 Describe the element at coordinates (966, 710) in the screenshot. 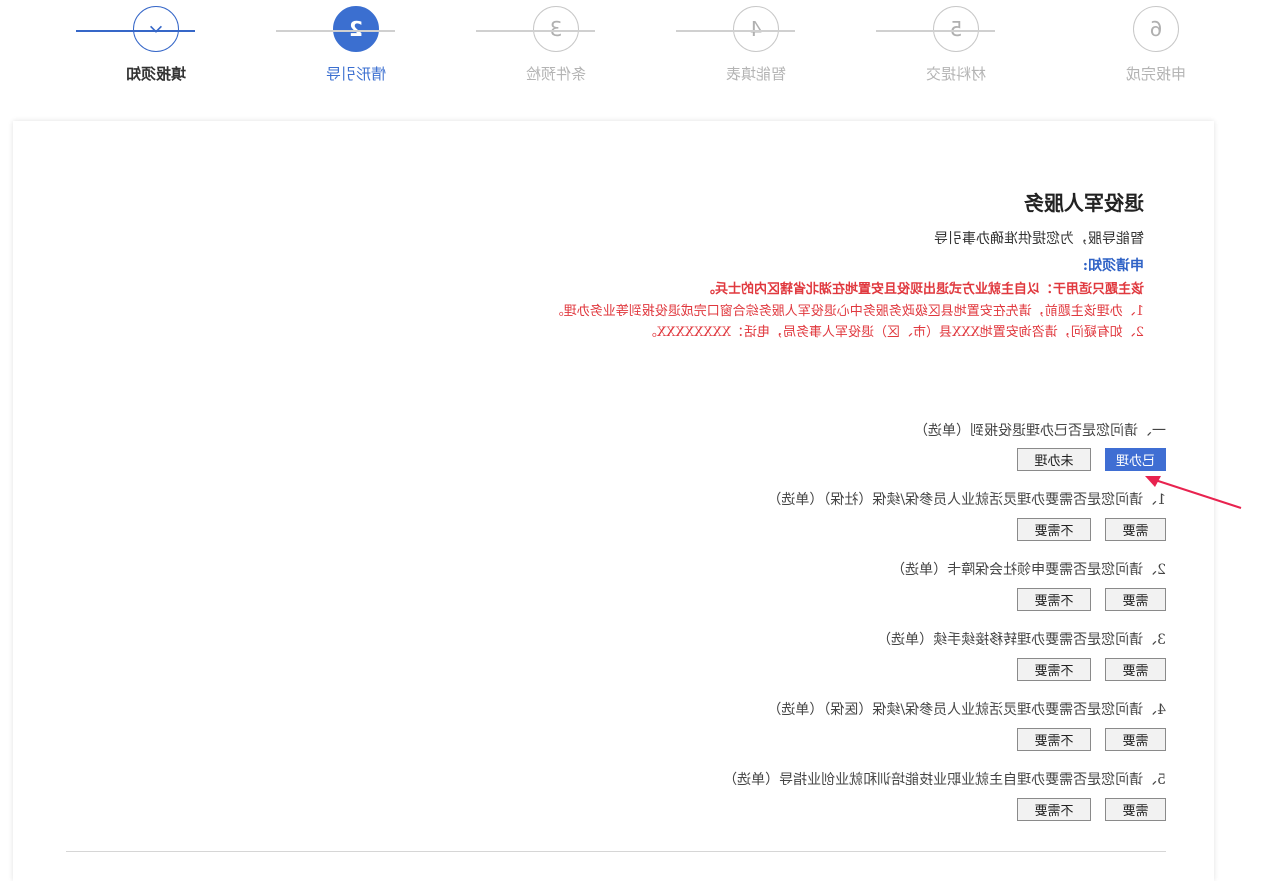

I see `question-text: 4、请问您是否需要办理灵活就业人员参保/续保（医保）（单选）` at that location.